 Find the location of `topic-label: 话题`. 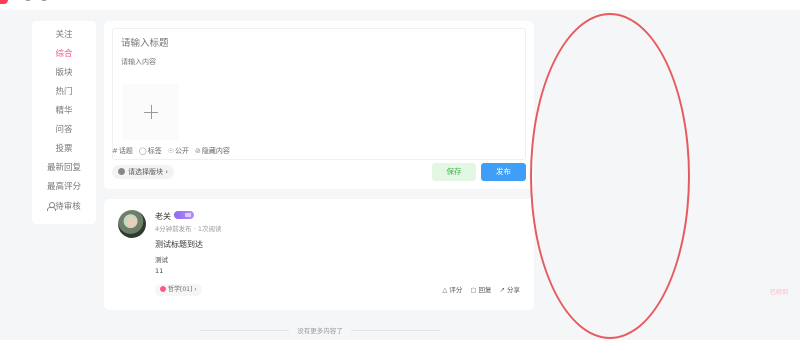

topic-label: 话题 is located at coordinates (125, 151).